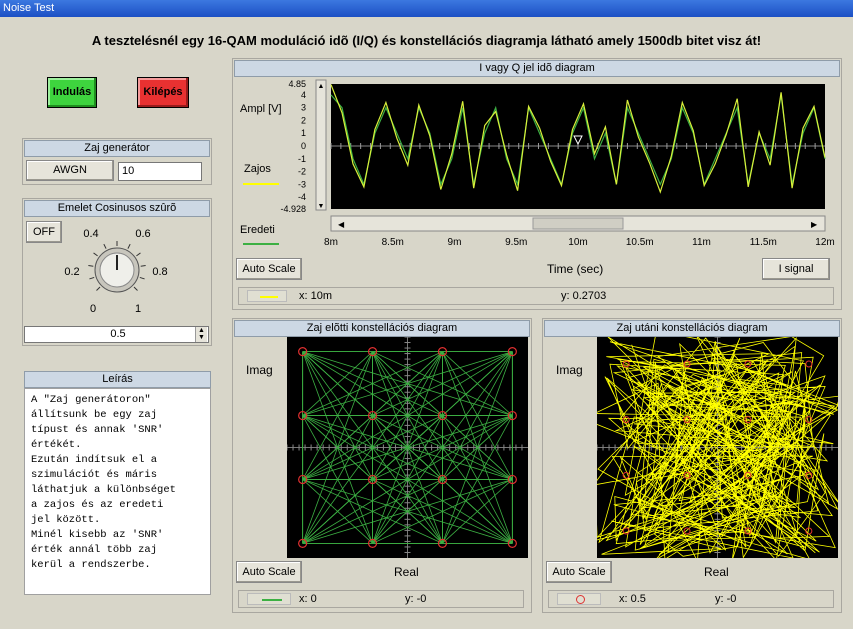 Image resolution: width=853 pixels, height=629 pixels. I want to click on y-tick-label: -1, so click(302, 159).